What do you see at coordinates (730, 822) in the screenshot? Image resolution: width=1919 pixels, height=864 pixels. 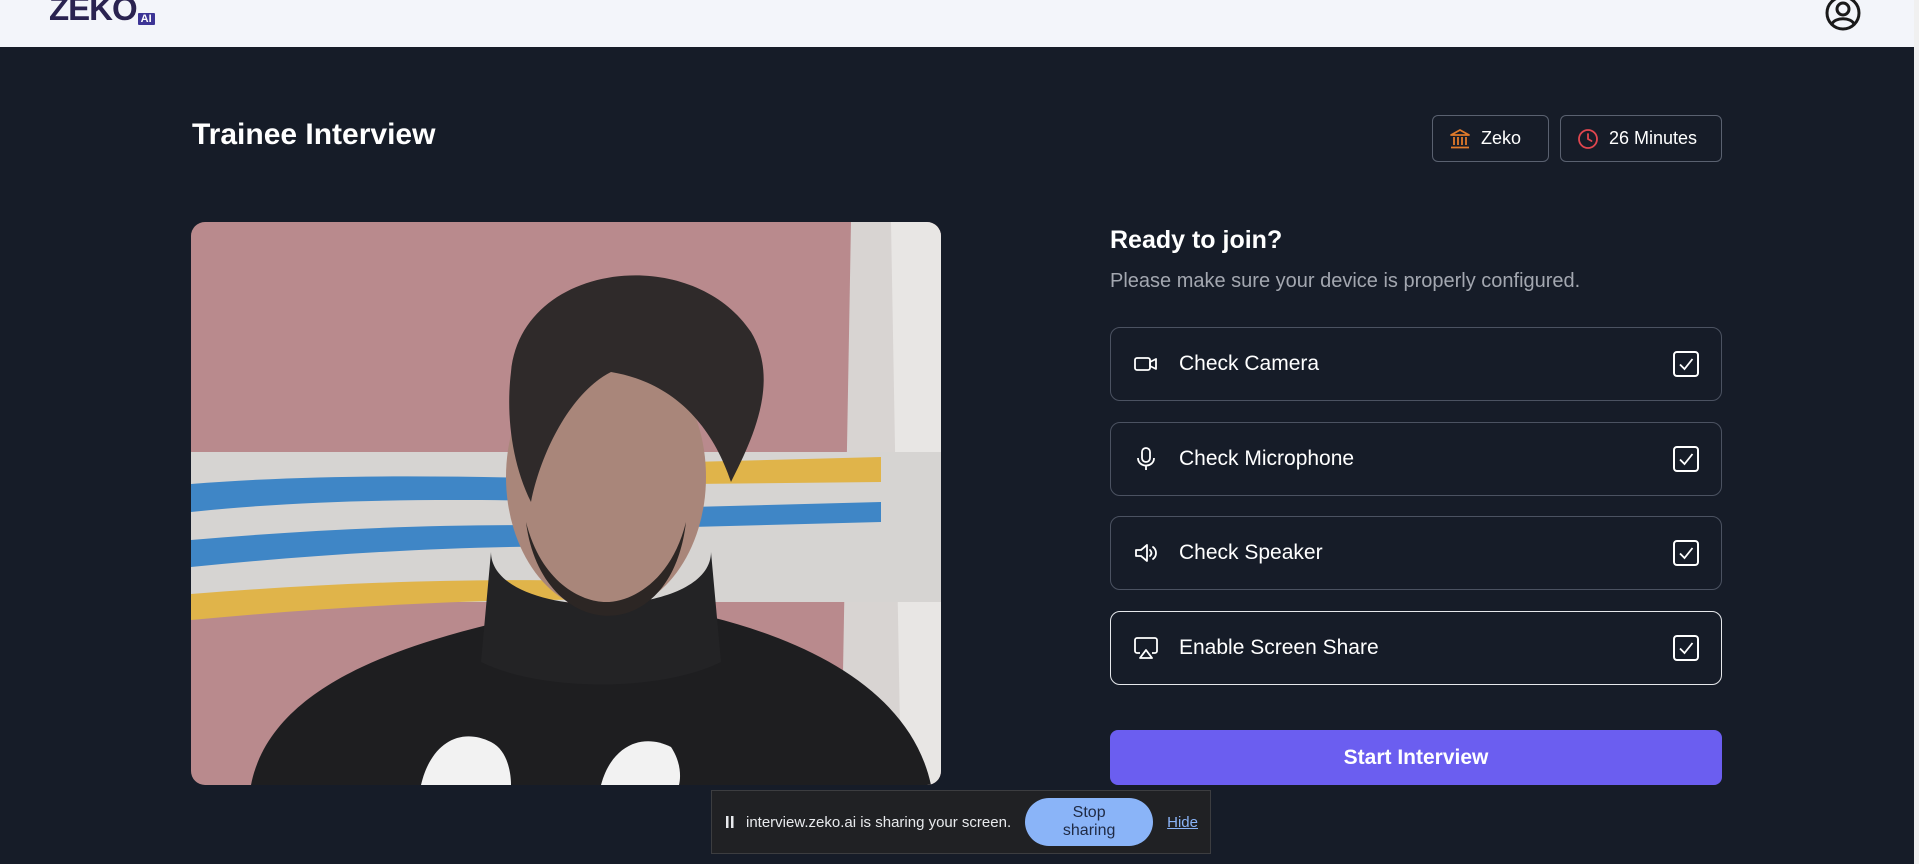 I see `pause-icon` at bounding box center [730, 822].